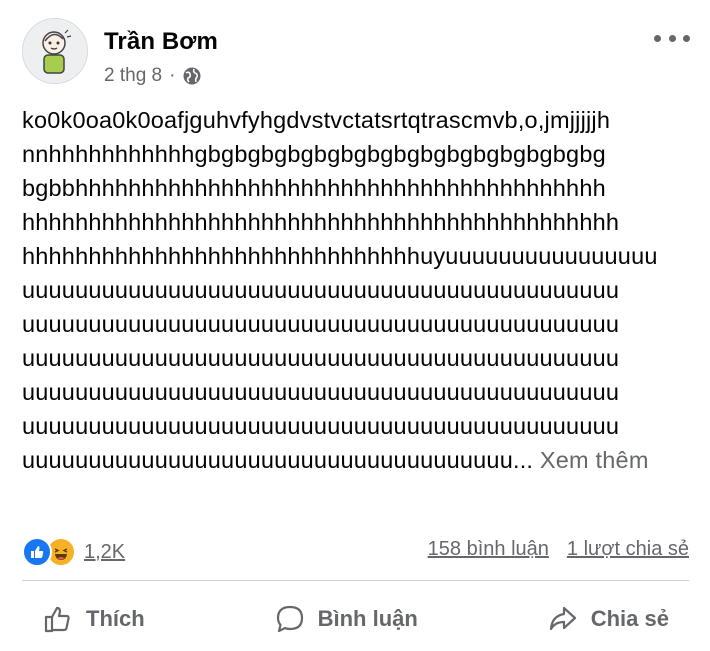 The width and height of the screenshot is (710, 651). I want to click on like-reaction-glyph, so click(37, 552).